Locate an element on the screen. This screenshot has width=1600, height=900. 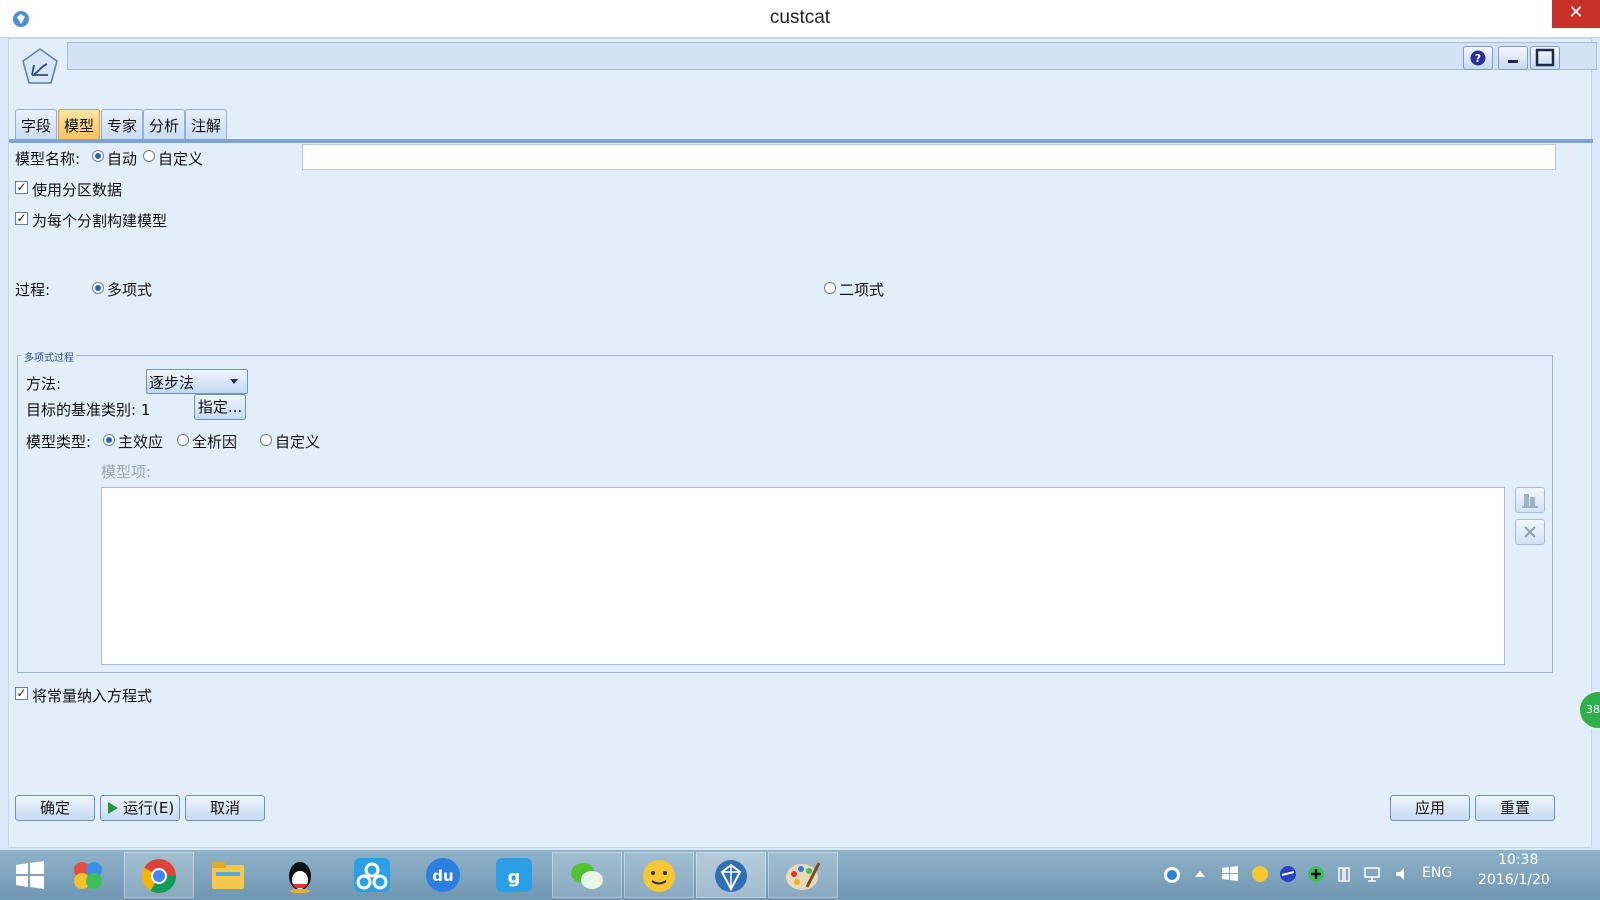
taskbar-slot-chrome is located at coordinates (159, 875).